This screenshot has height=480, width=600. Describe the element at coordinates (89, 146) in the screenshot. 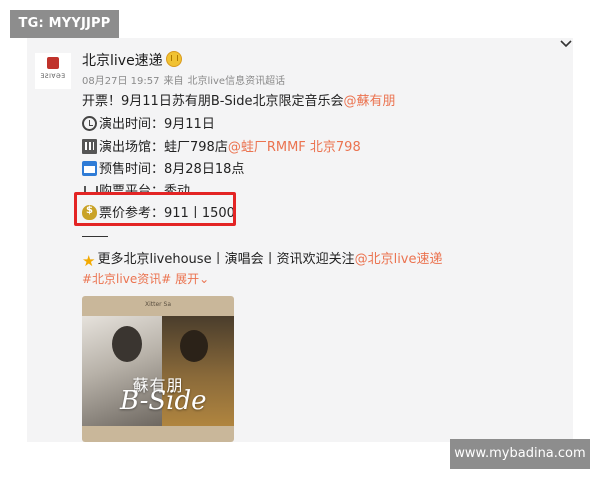

I see `venue-building-icon` at that location.